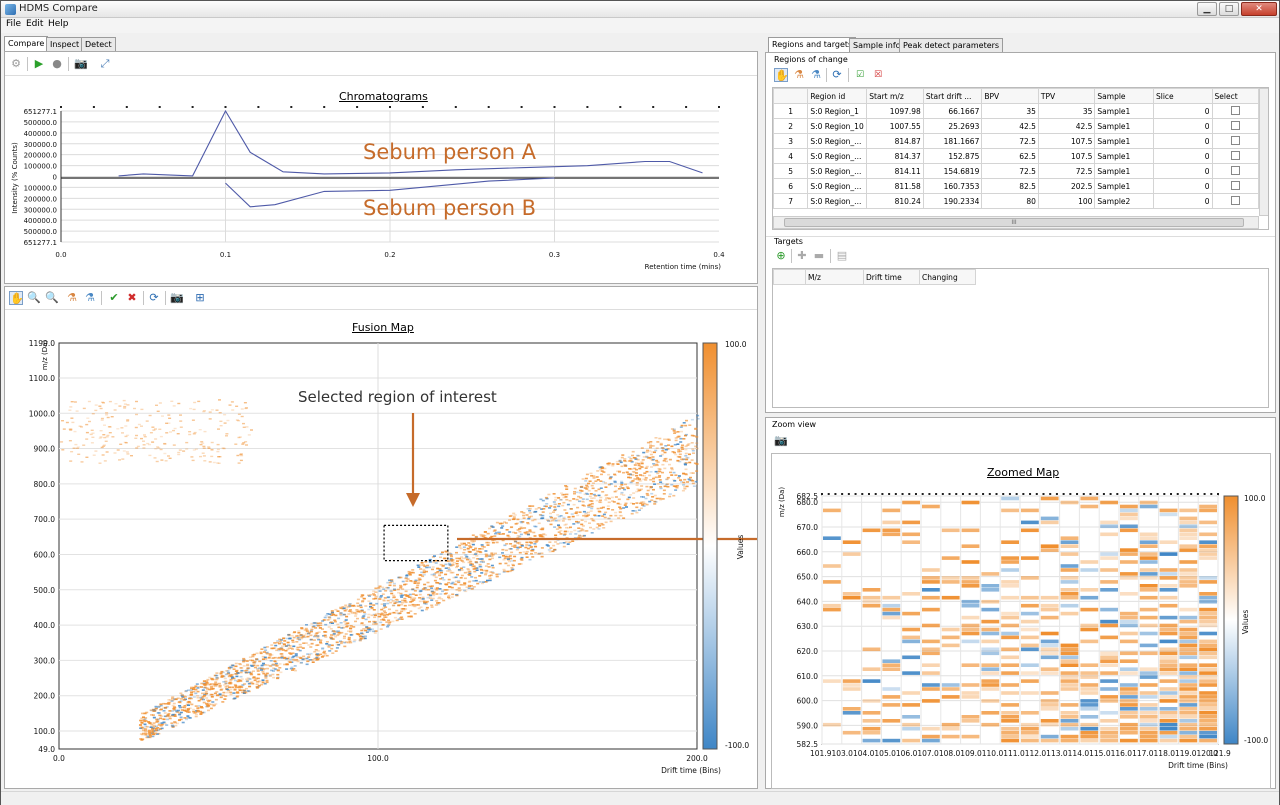  Describe the element at coordinates (895, 156) in the screenshot. I see `table-cell: 814.37` at that location.